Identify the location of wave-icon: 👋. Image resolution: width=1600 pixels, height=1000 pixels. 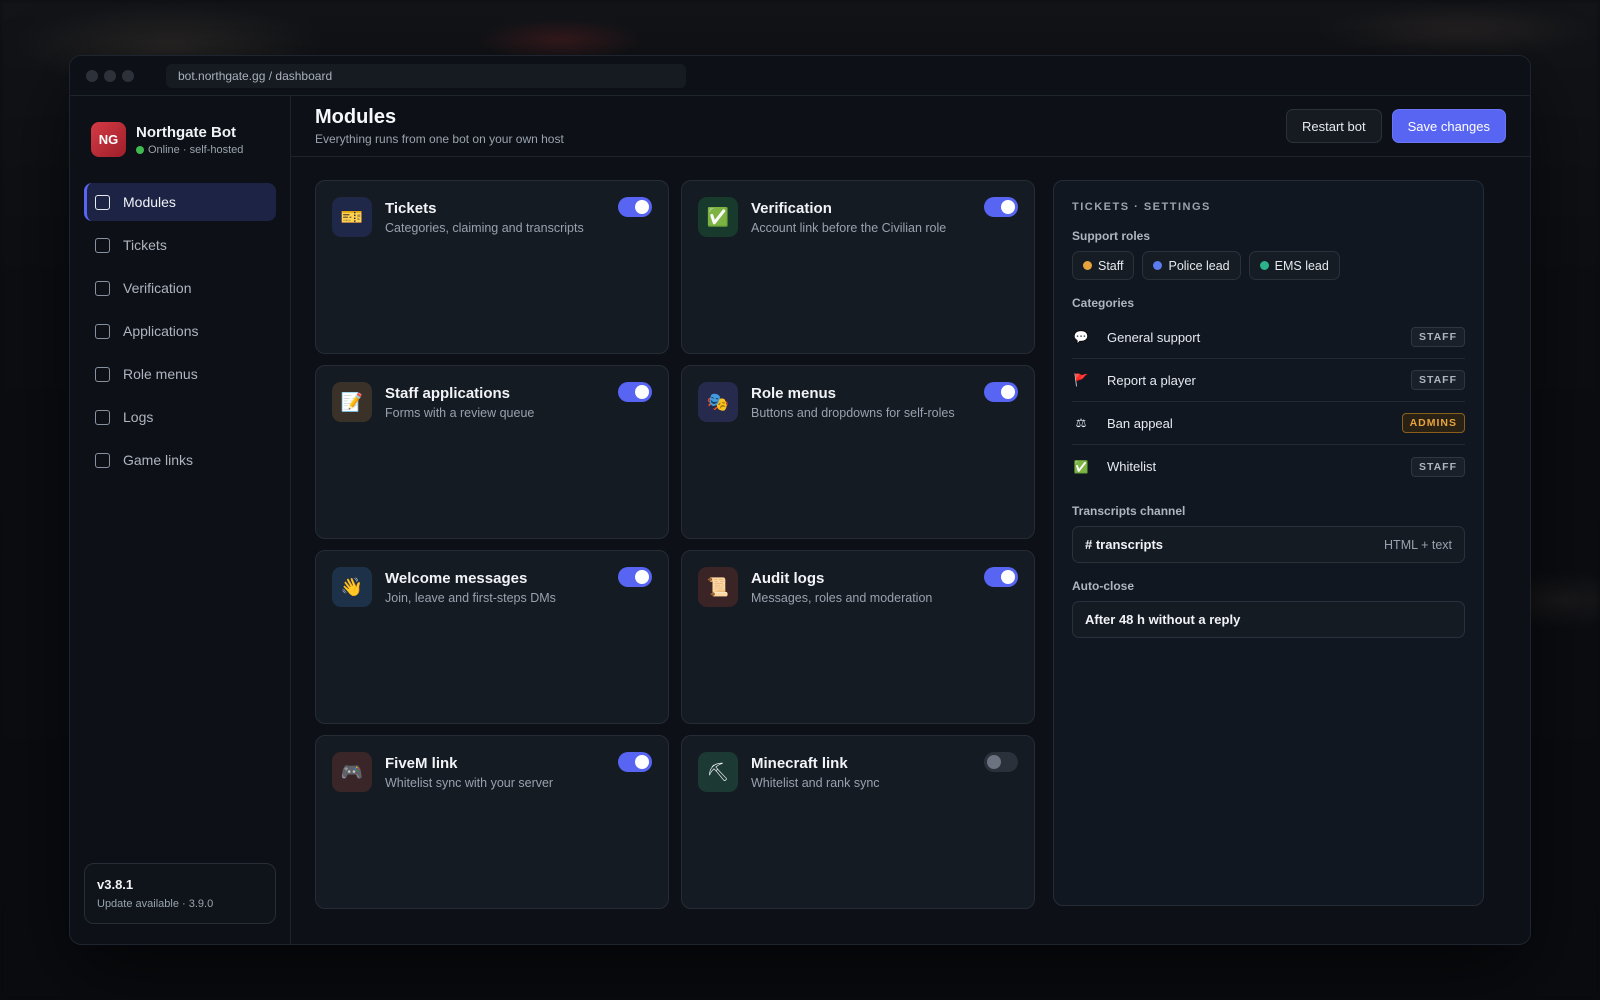
(352, 587).